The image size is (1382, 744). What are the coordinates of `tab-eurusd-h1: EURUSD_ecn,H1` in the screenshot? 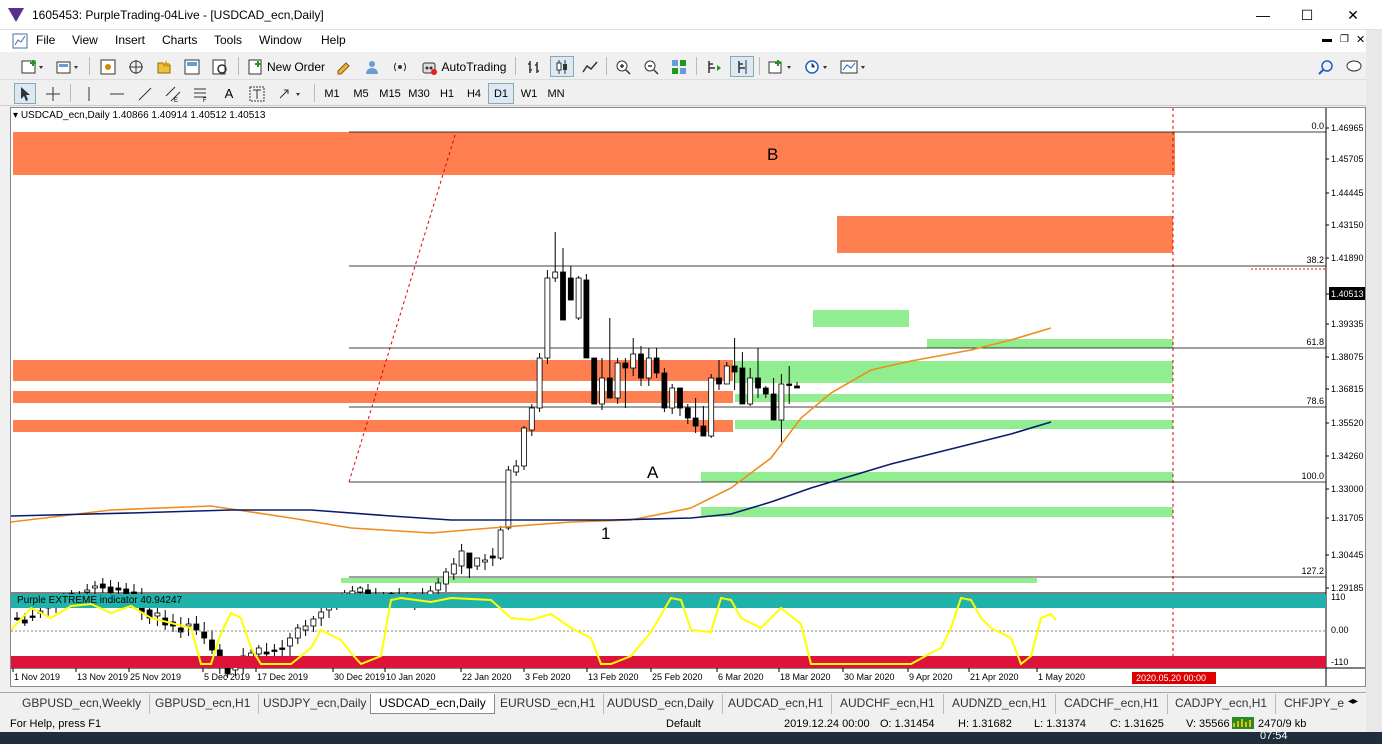 It's located at (548, 704).